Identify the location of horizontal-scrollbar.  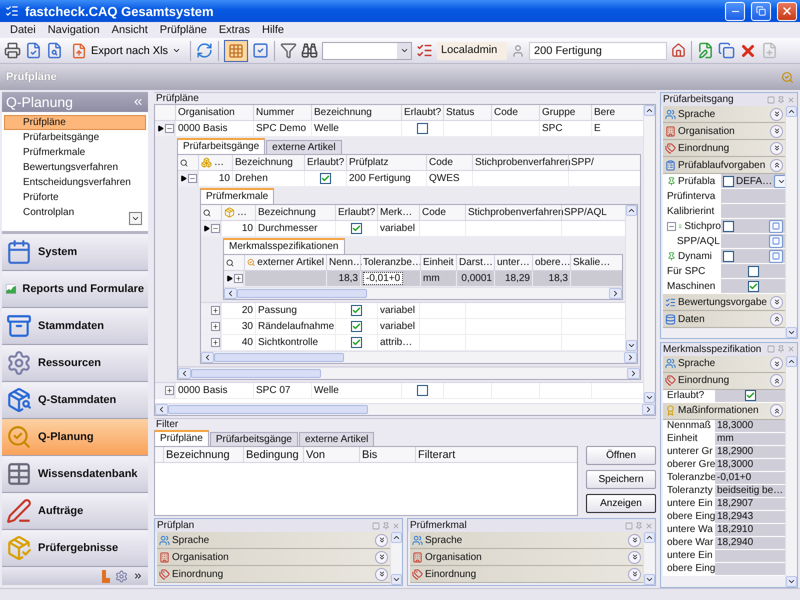
(405, 409).